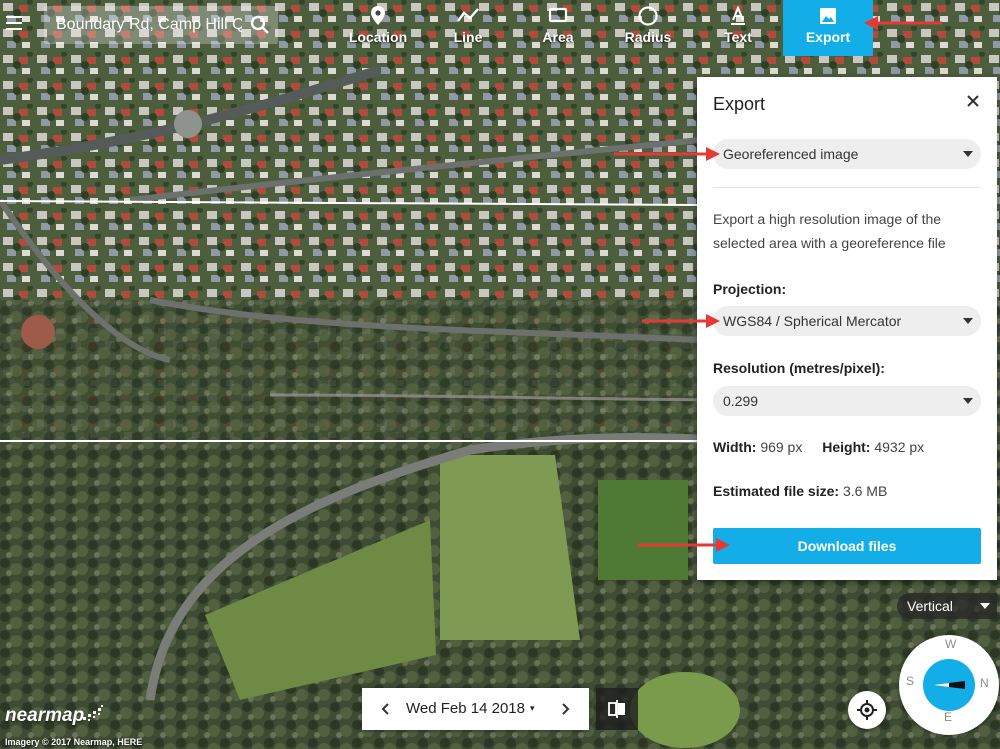 The width and height of the screenshot is (1000, 749). I want to click on height-value: 4932 px, so click(899, 447).